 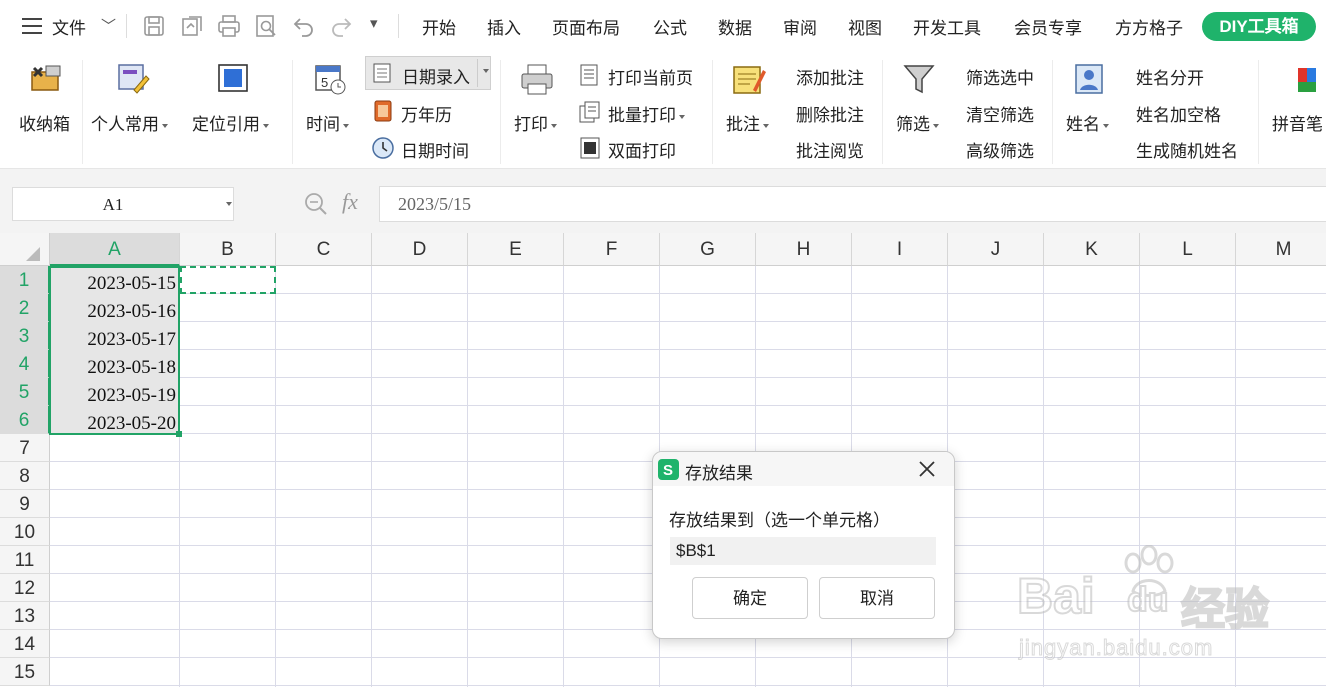 What do you see at coordinates (25, 504) in the screenshot?
I see `row-header-9: 9` at bounding box center [25, 504].